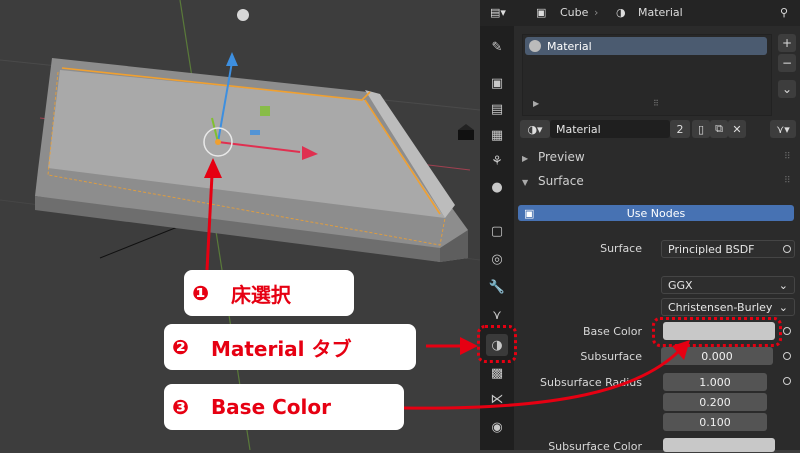 The width and height of the screenshot is (800, 453). I want to click on browse-material-button: ◑▾, so click(535, 129).